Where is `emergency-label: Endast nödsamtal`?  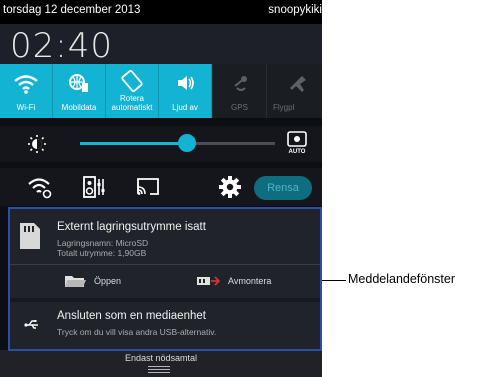 emergency-label: Endast nödsamtal is located at coordinates (161, 358).